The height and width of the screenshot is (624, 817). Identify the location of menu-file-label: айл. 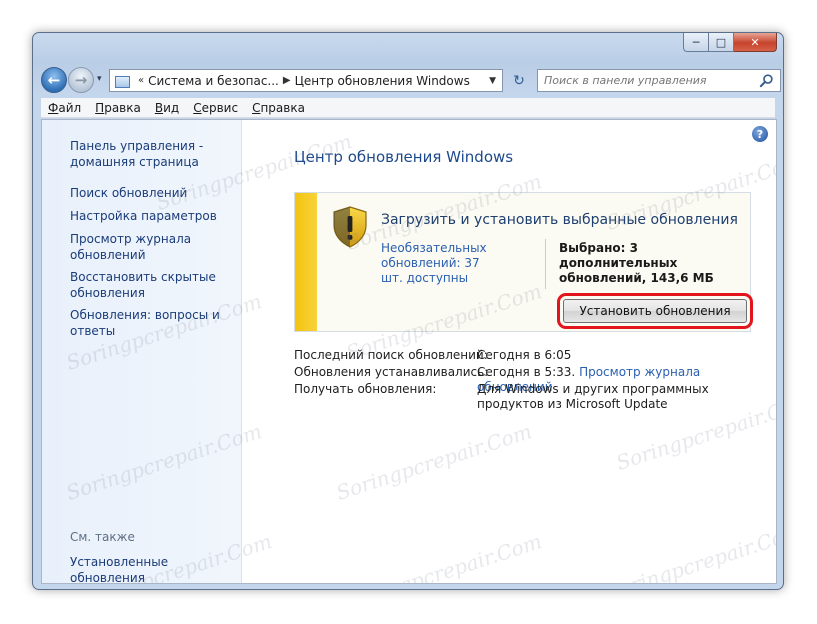
(70, 107).